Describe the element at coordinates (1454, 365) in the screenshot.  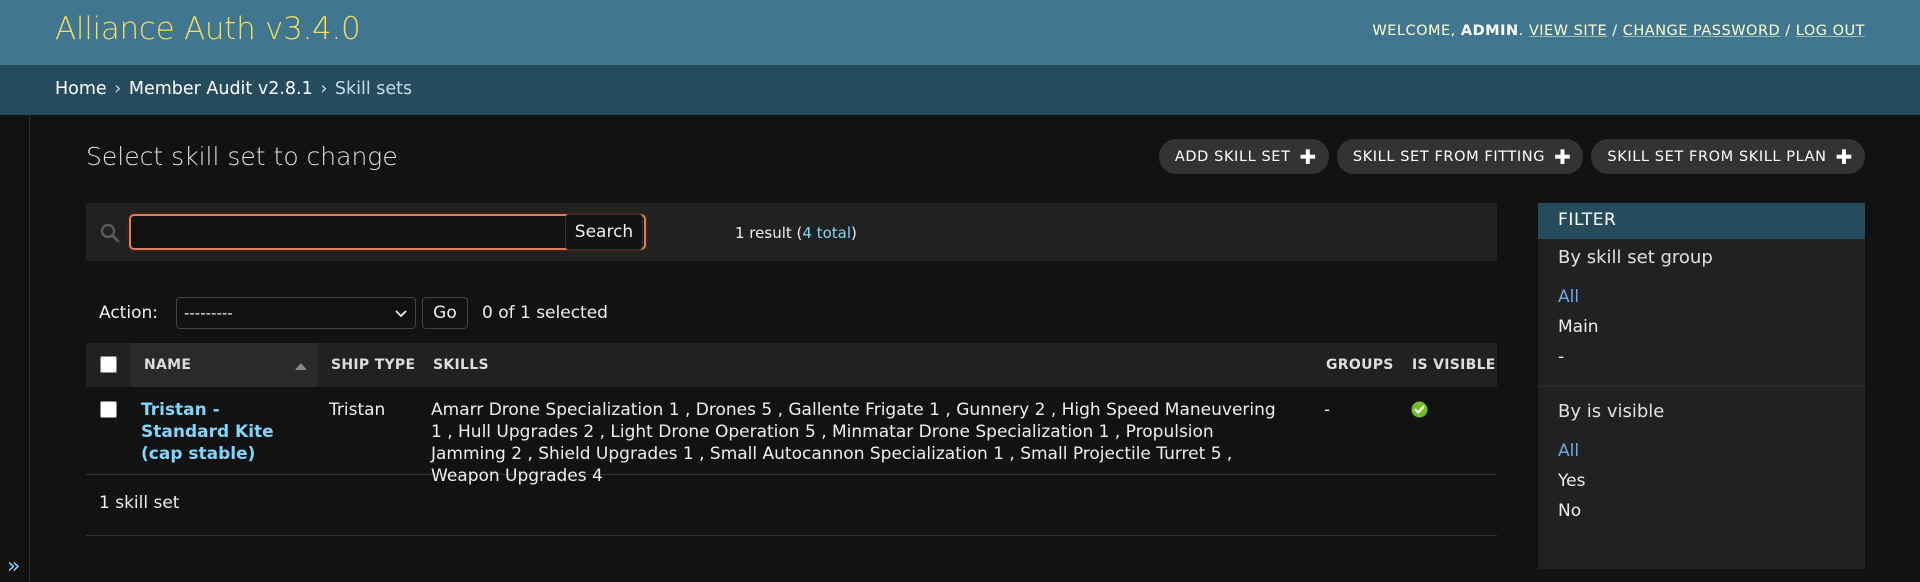
I see `column-header-is-visible: Is visible` at that location.